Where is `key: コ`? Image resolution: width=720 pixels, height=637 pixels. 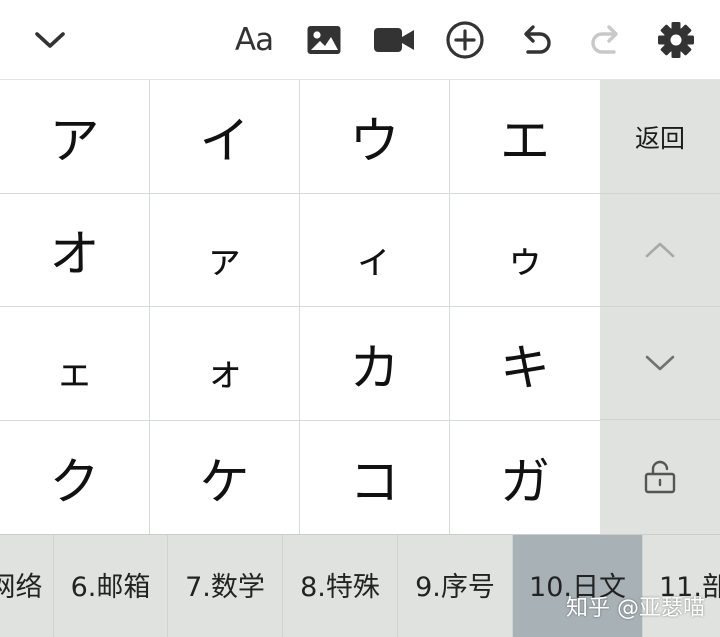
key: コ is located at coordinates (374, 477).